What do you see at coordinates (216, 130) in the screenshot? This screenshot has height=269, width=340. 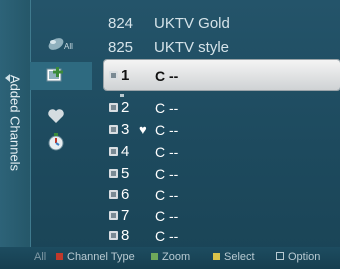 I see `list-item: 3 ♥ C --` at bounding box center [216, 130].